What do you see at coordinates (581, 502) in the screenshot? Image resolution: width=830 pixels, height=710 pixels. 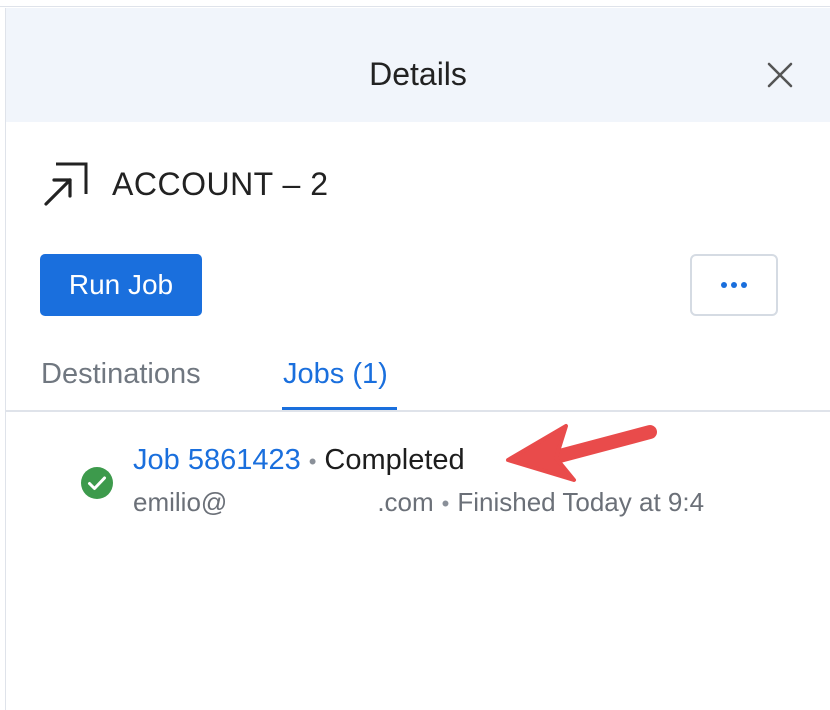 I see `job-finished-time: Finished Today at 9:4` at bounding box center [581, 502].